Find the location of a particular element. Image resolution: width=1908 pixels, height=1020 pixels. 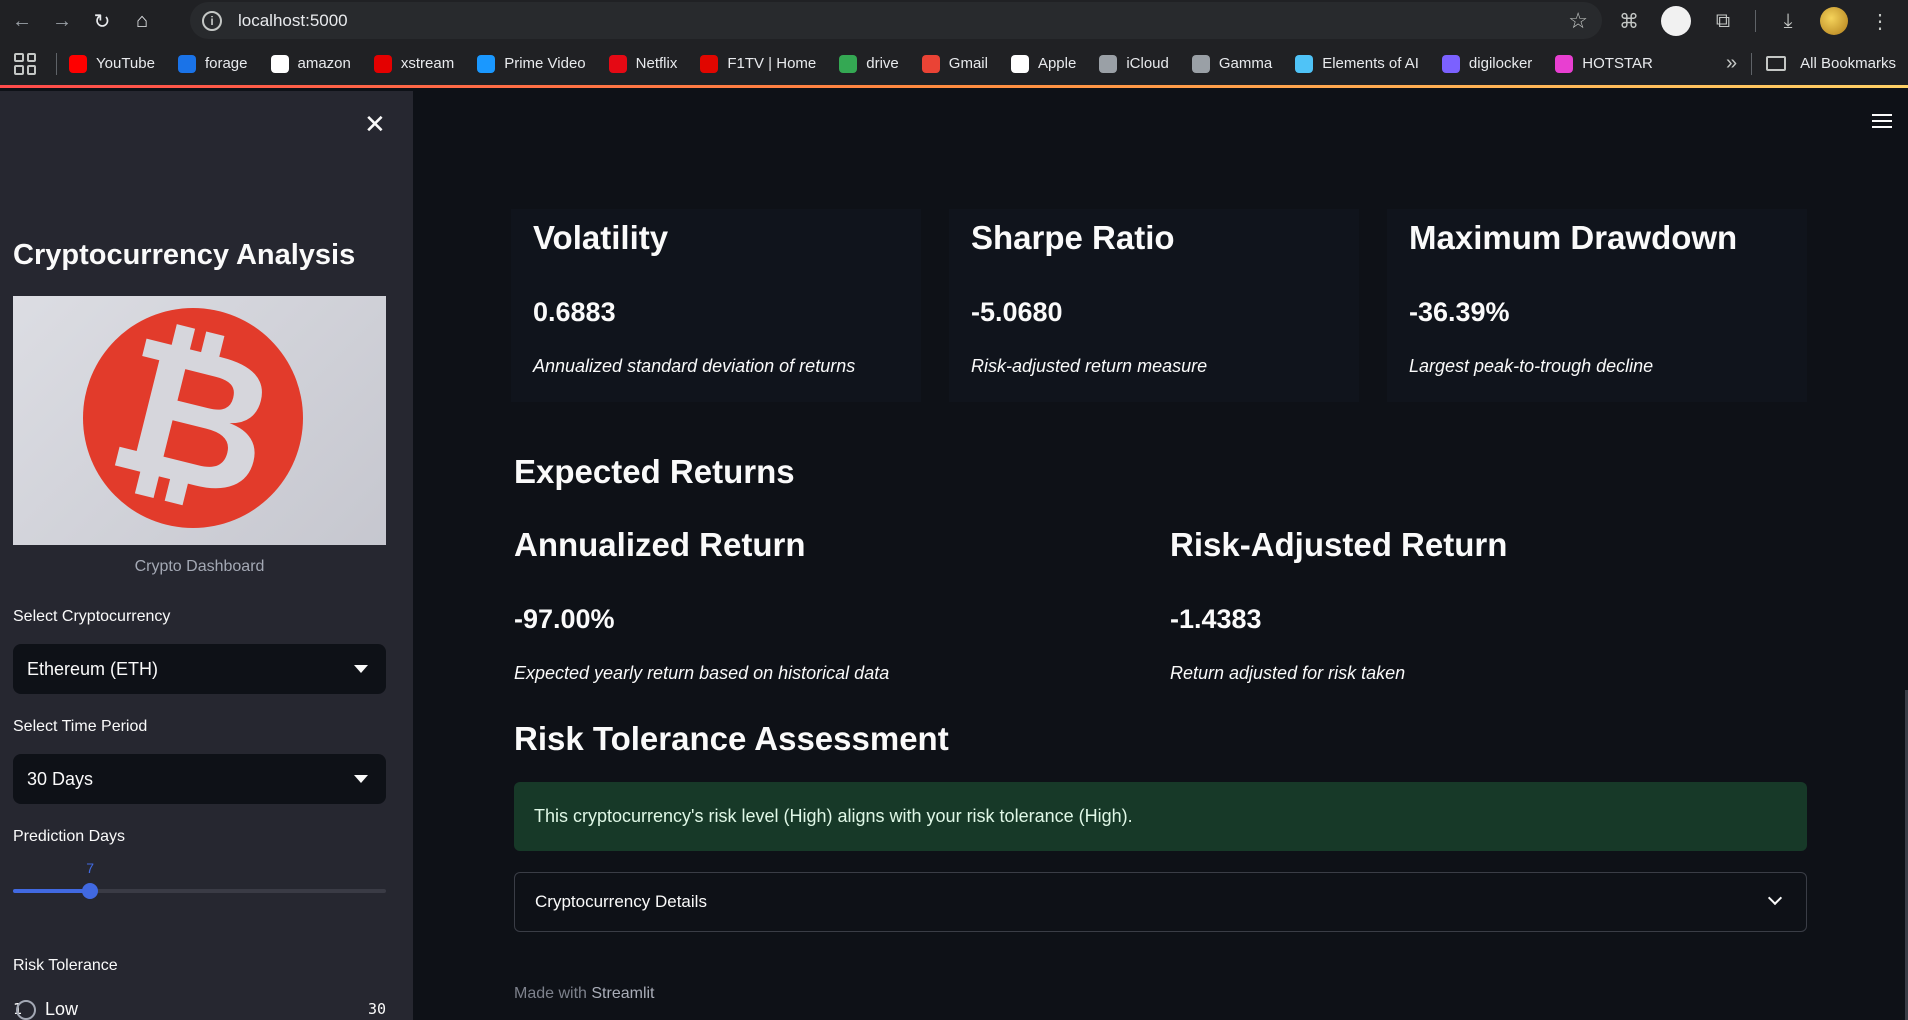

drawdown-desc: Largest peak-to-trough decline is located at coordinates (1531, 366).